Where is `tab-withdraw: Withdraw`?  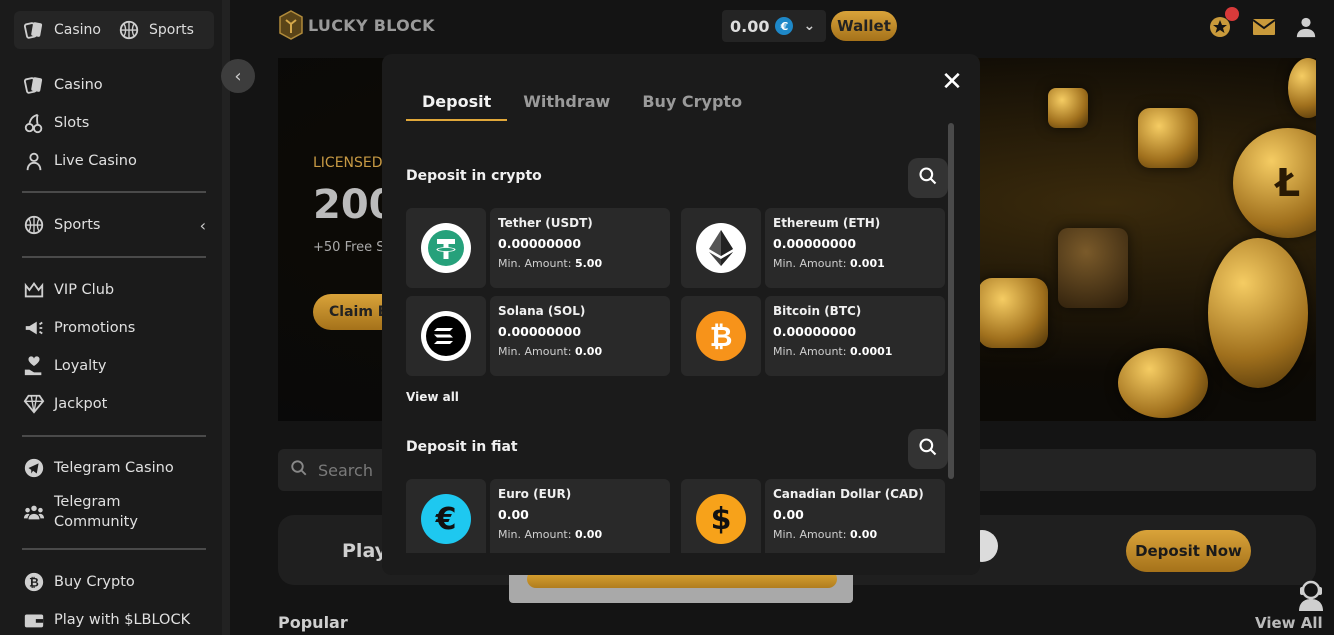 tab-withdraw: Withdraw is located at coordinates (566, 106).